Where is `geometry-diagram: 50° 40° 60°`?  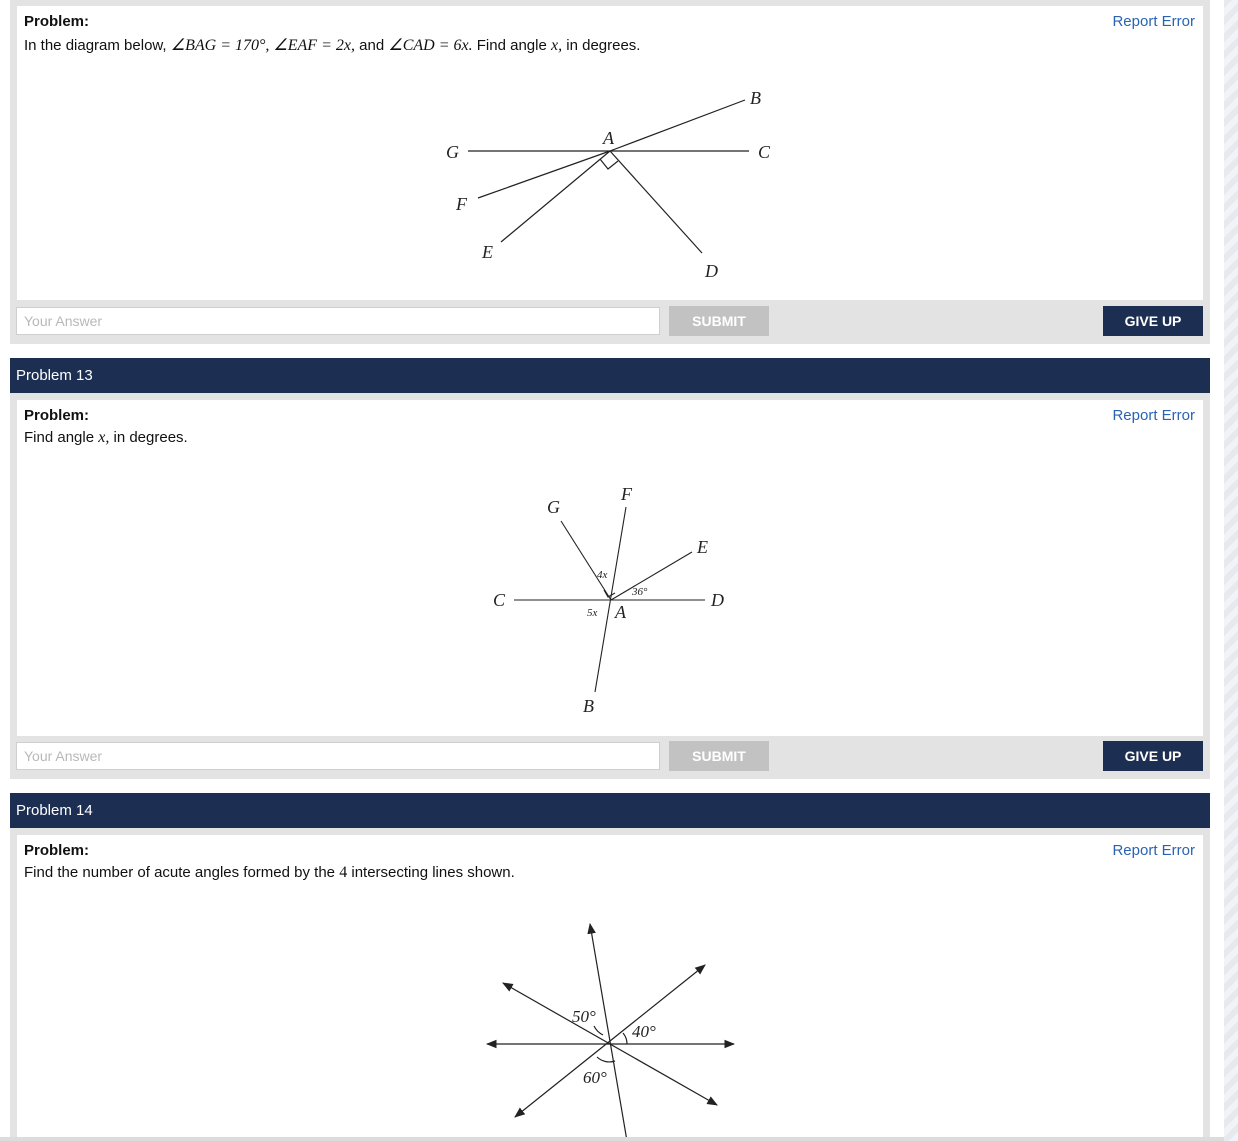
geometry-diagram: 50° 40° 60° is located at coordinates (610, 1031).